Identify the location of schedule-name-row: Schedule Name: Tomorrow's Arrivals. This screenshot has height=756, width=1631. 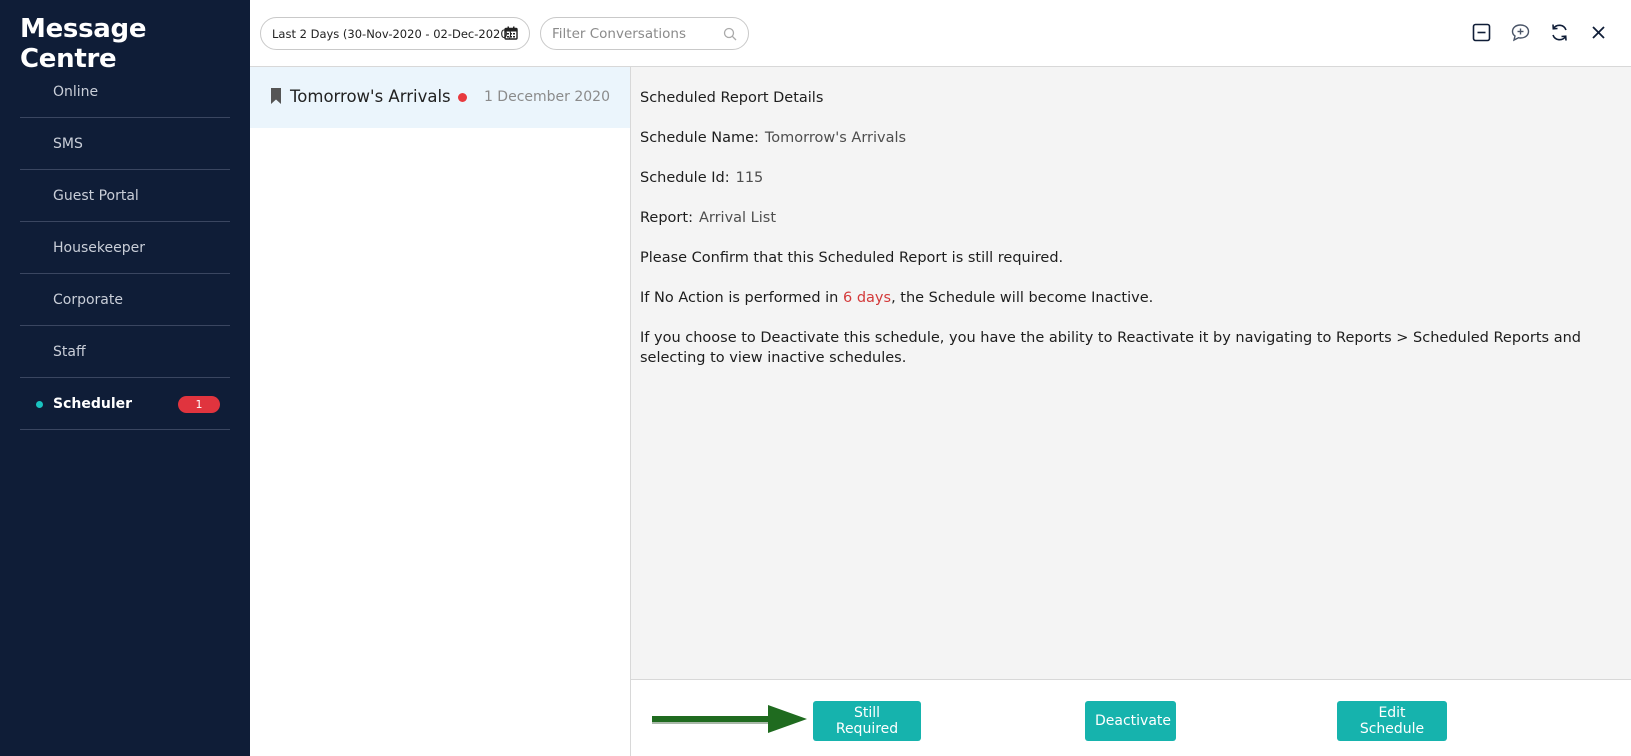
(1130, 138).